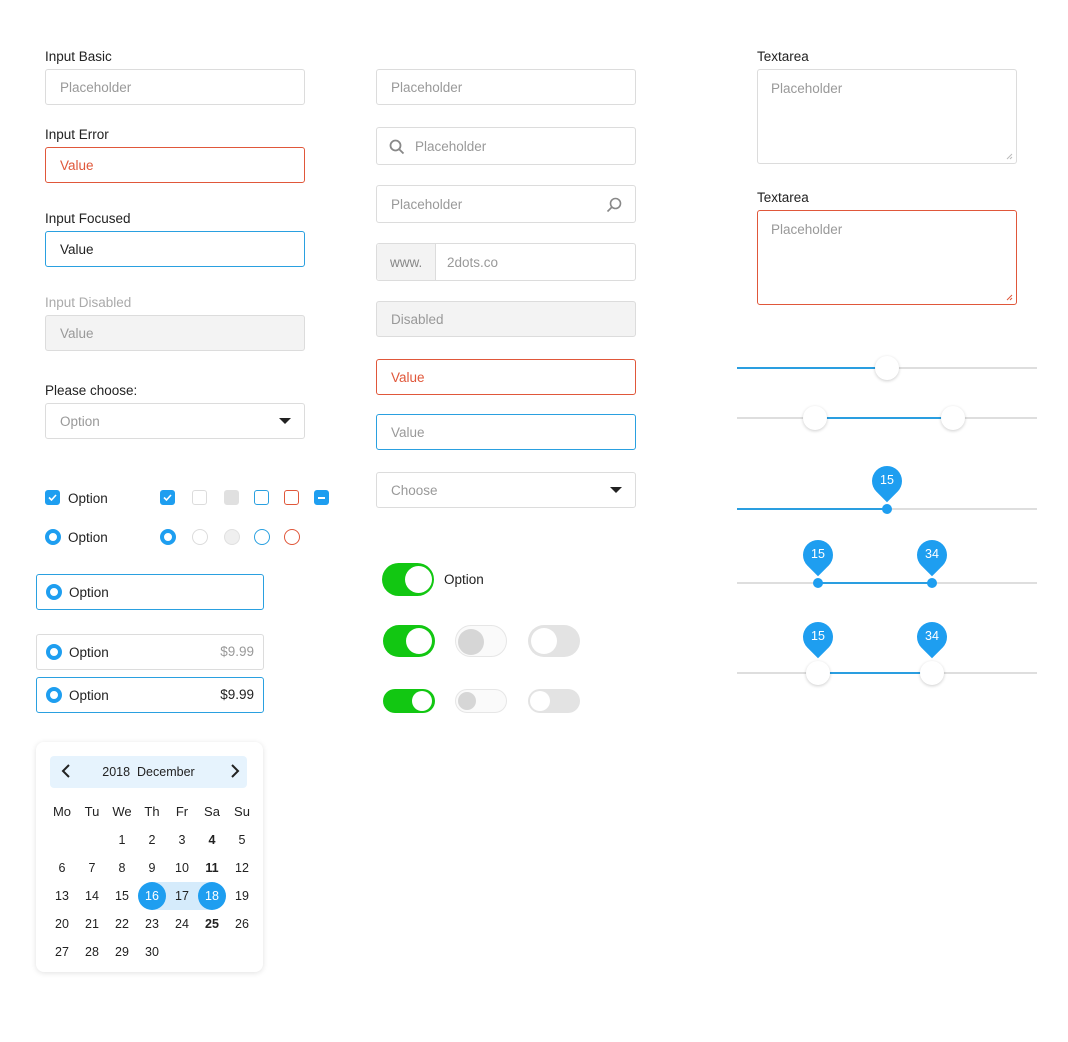 The width and height of the screenshot is (1068, 1042). I want to click on input-error-2: Value, so click(506, 377).